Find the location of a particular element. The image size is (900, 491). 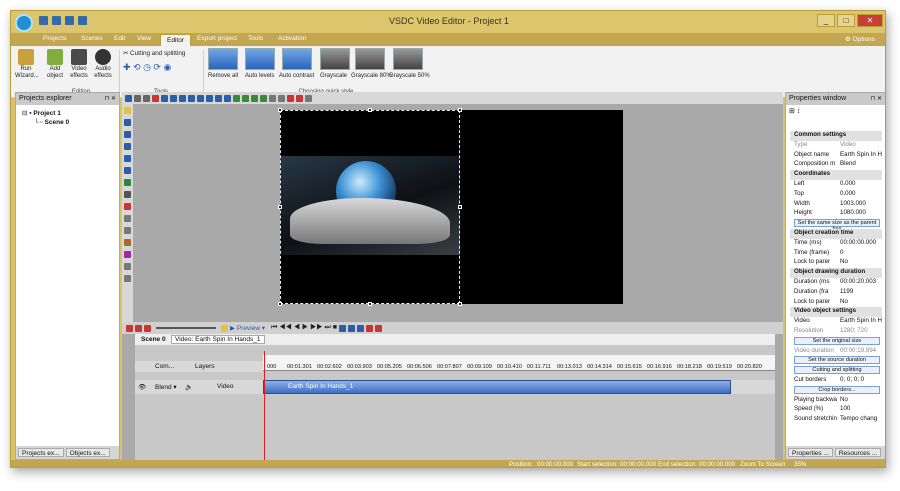

property-value: No is located at coordinates (844, 399).